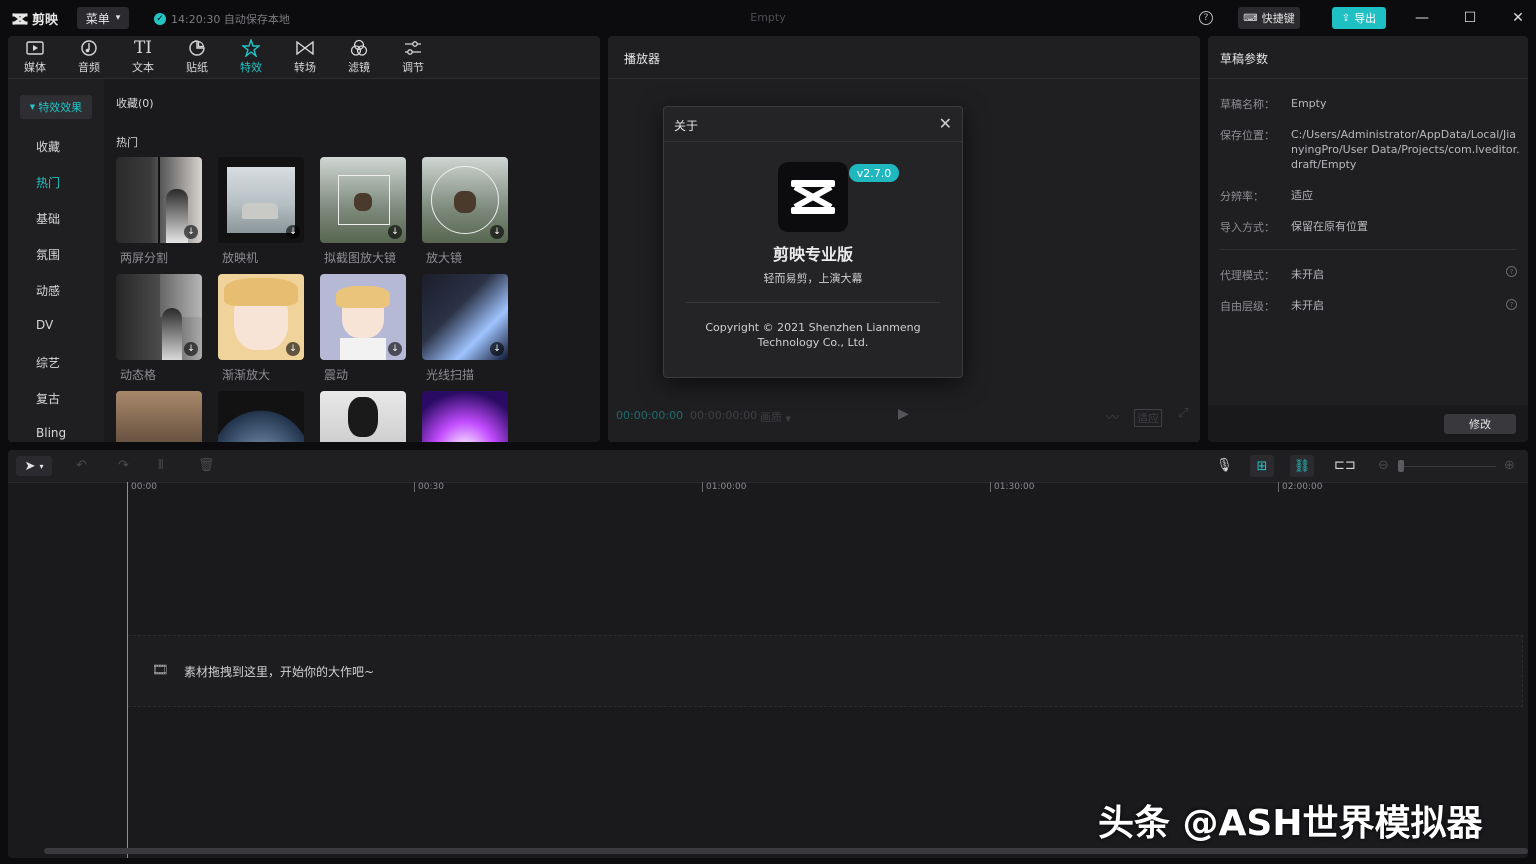  I want to click on caret-down-icon: ▼, so click(788, 419).